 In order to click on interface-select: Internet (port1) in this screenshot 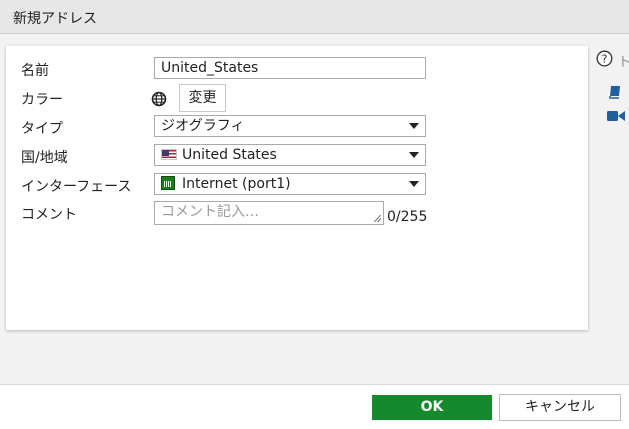, I will do `click(290, 184)`.